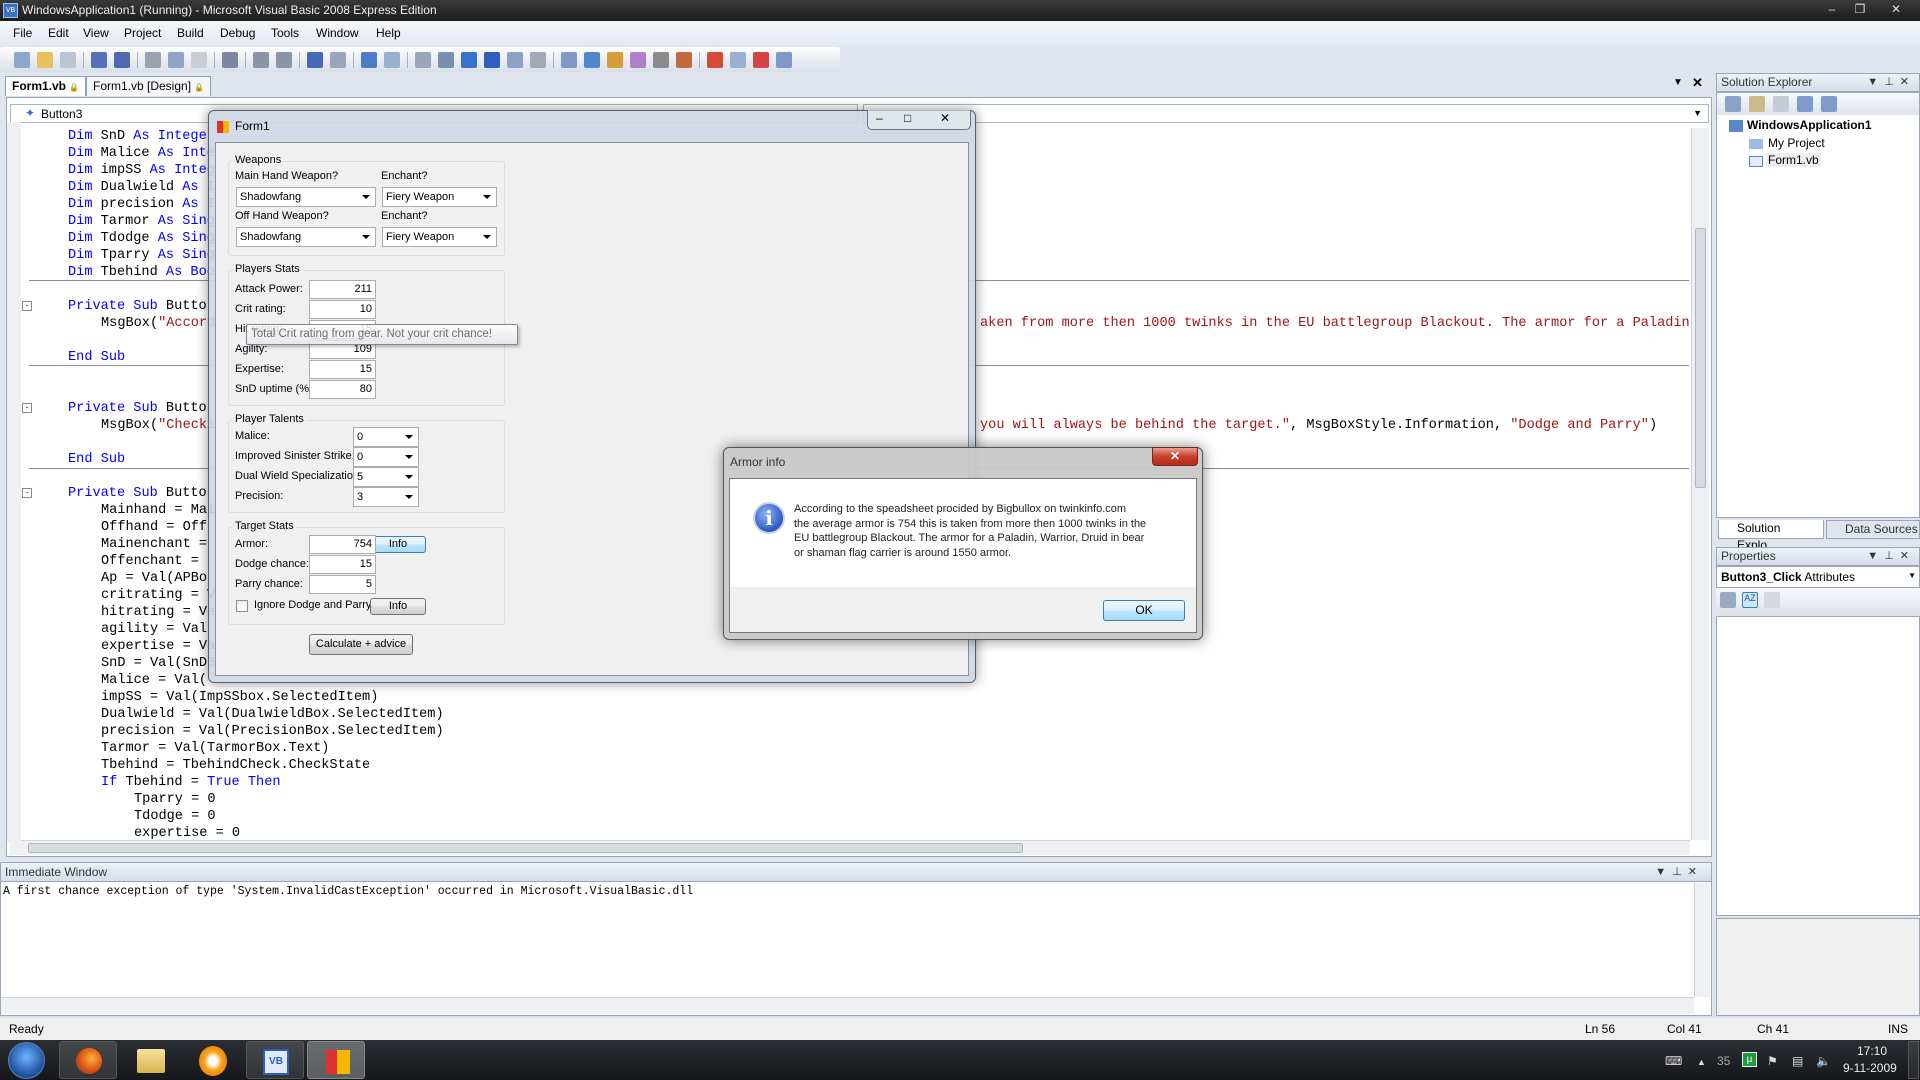 The width and height of the screenshot is (1920, 1080). I want to click on code-line: Tbehind = TbehindCheck.CheckState, so click(235, 765).